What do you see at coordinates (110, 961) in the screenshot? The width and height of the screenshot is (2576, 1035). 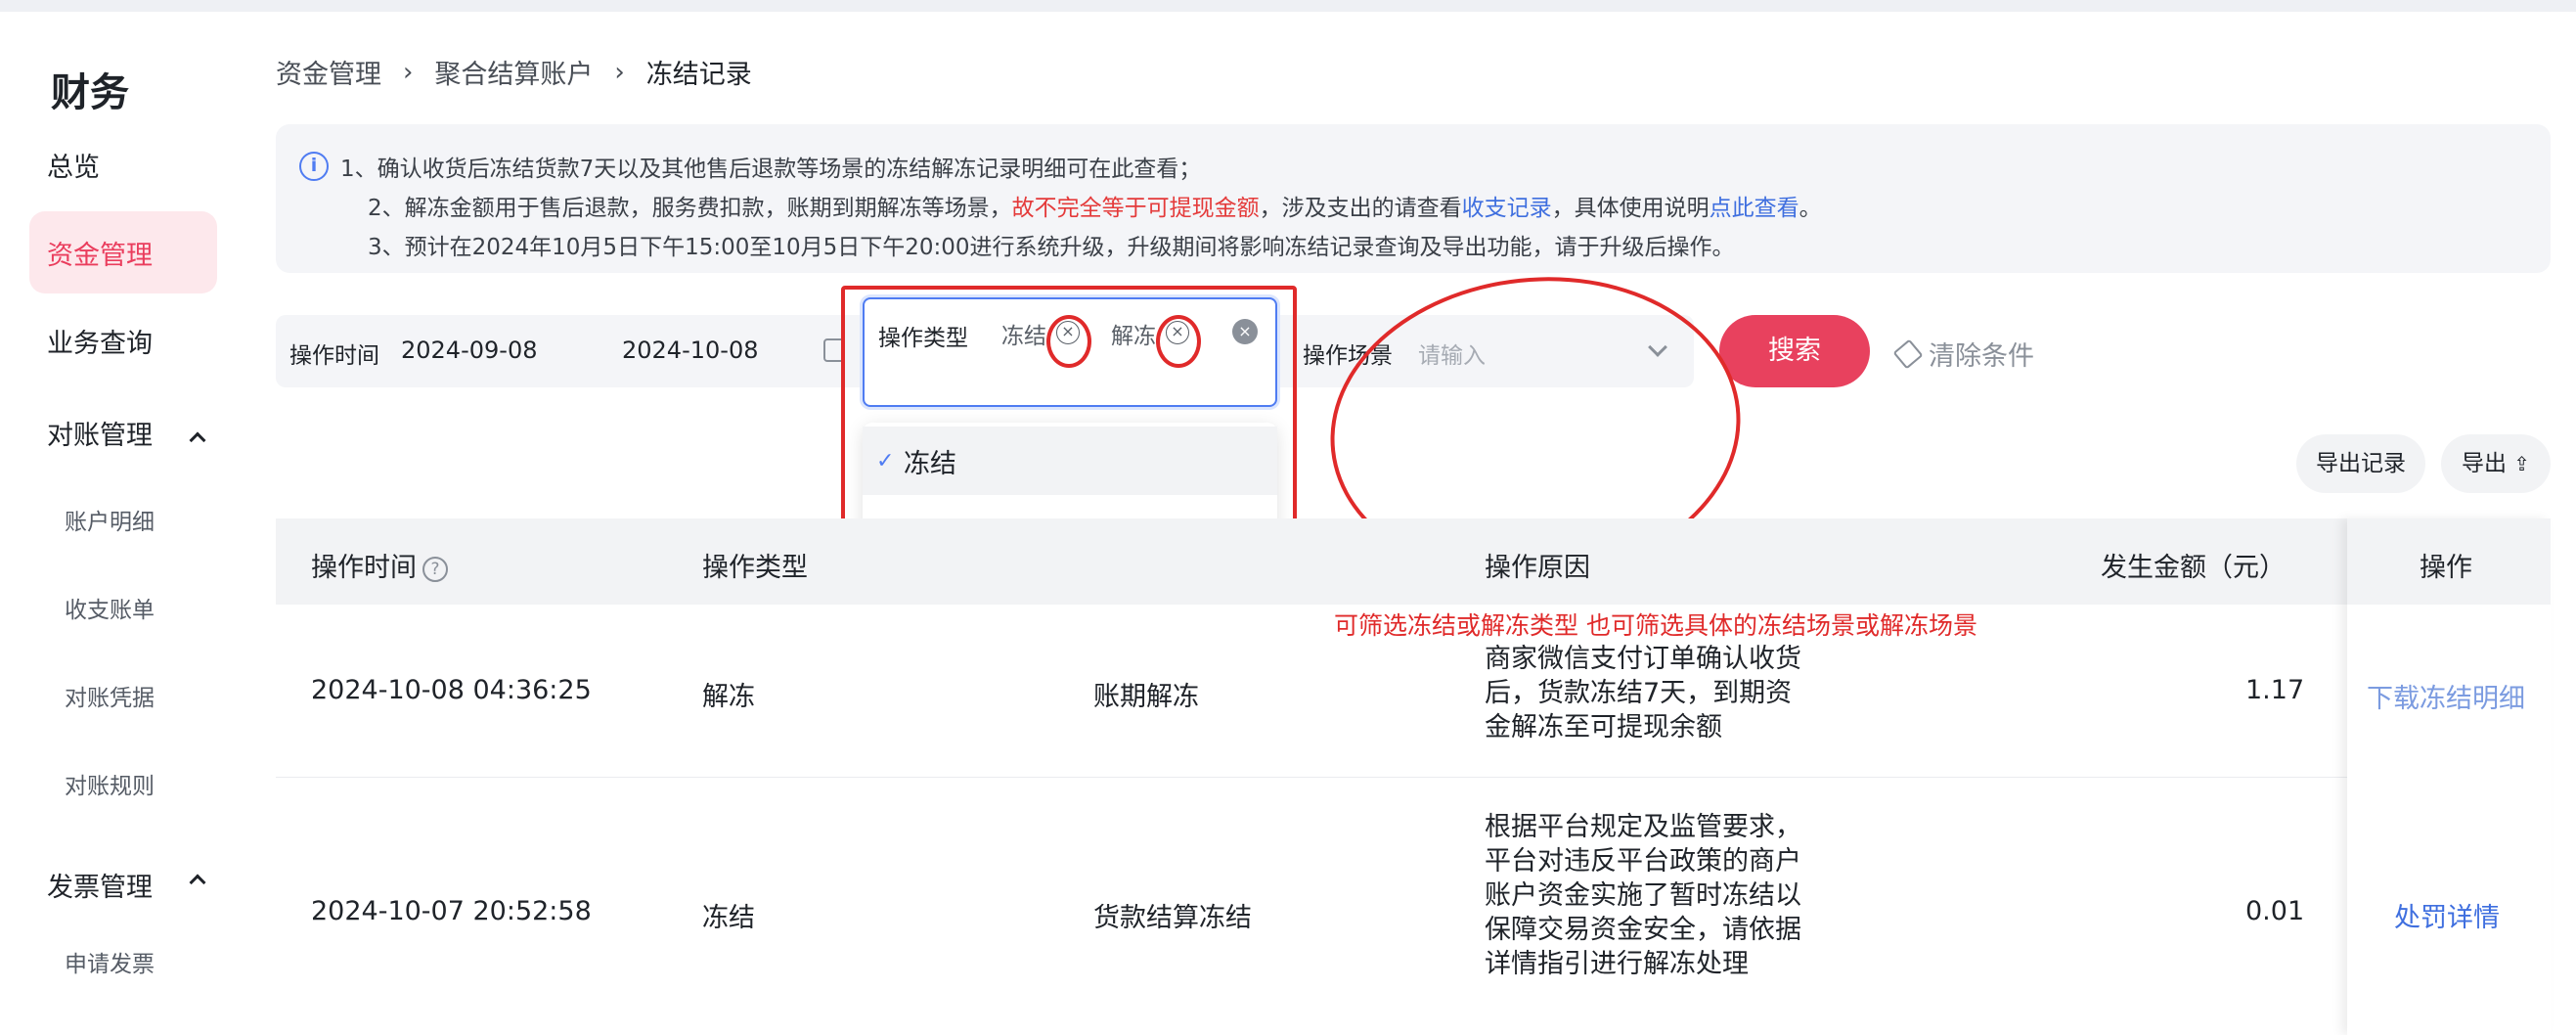 I see `sidebar-item-apply-invoice: 申请发票` at bounding box center [110, 961].